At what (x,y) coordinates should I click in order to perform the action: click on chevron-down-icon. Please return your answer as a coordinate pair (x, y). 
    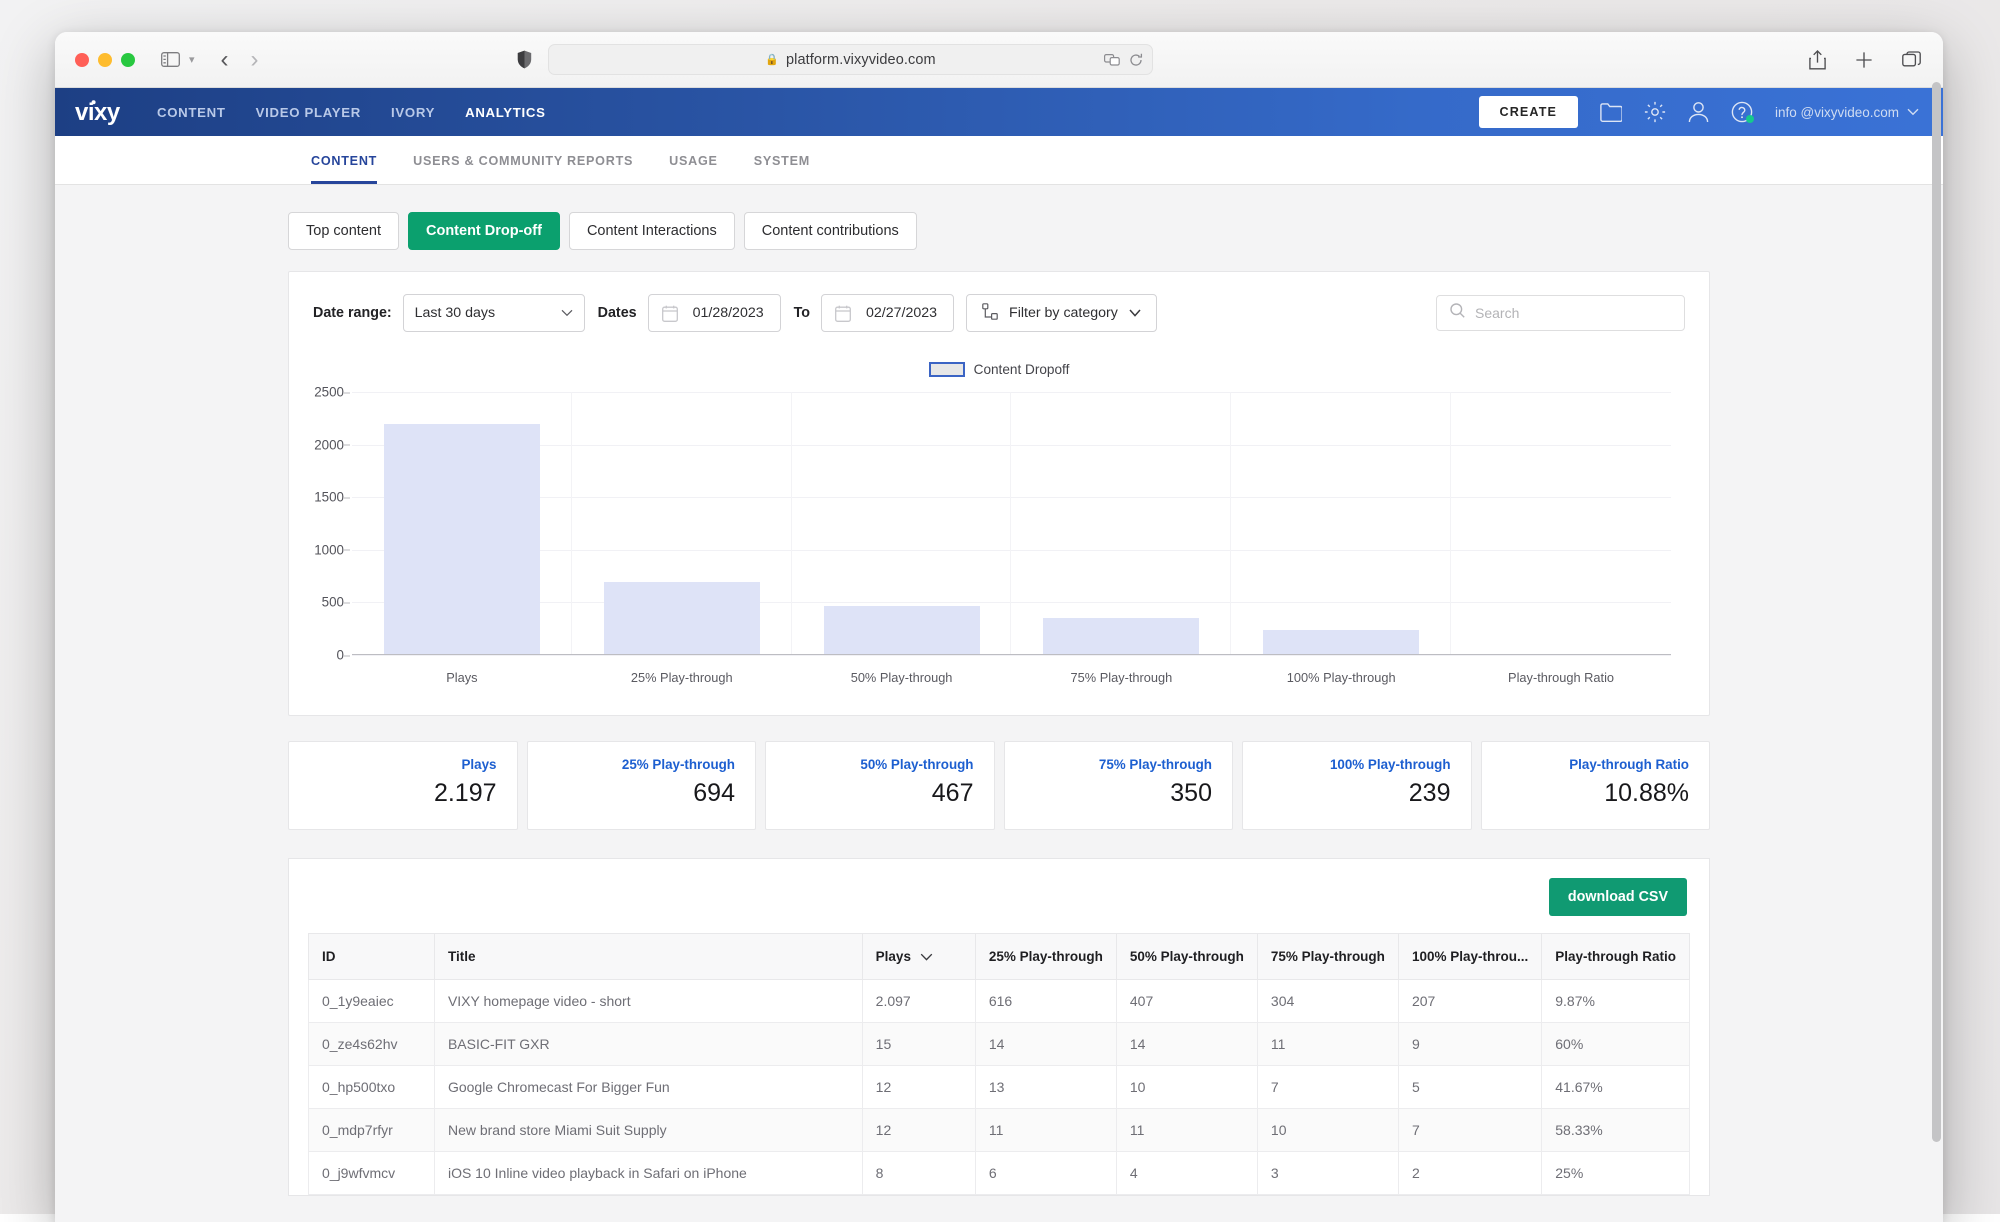
    Looking at the image, I should click on (567, 313).